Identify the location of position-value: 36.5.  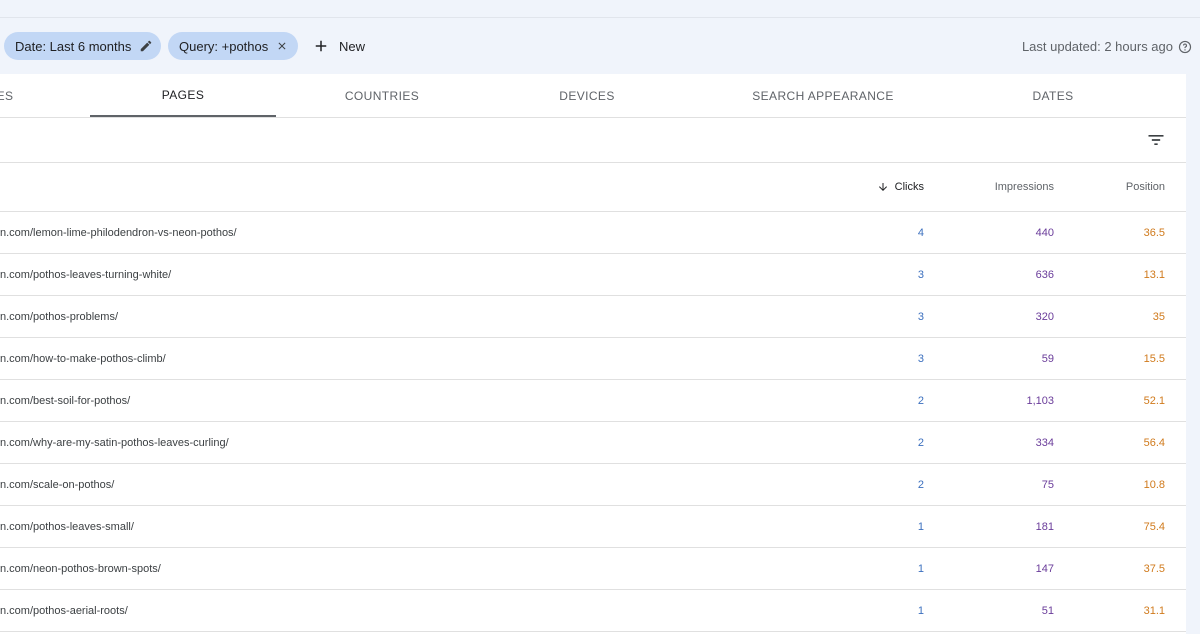
(1154, 232).